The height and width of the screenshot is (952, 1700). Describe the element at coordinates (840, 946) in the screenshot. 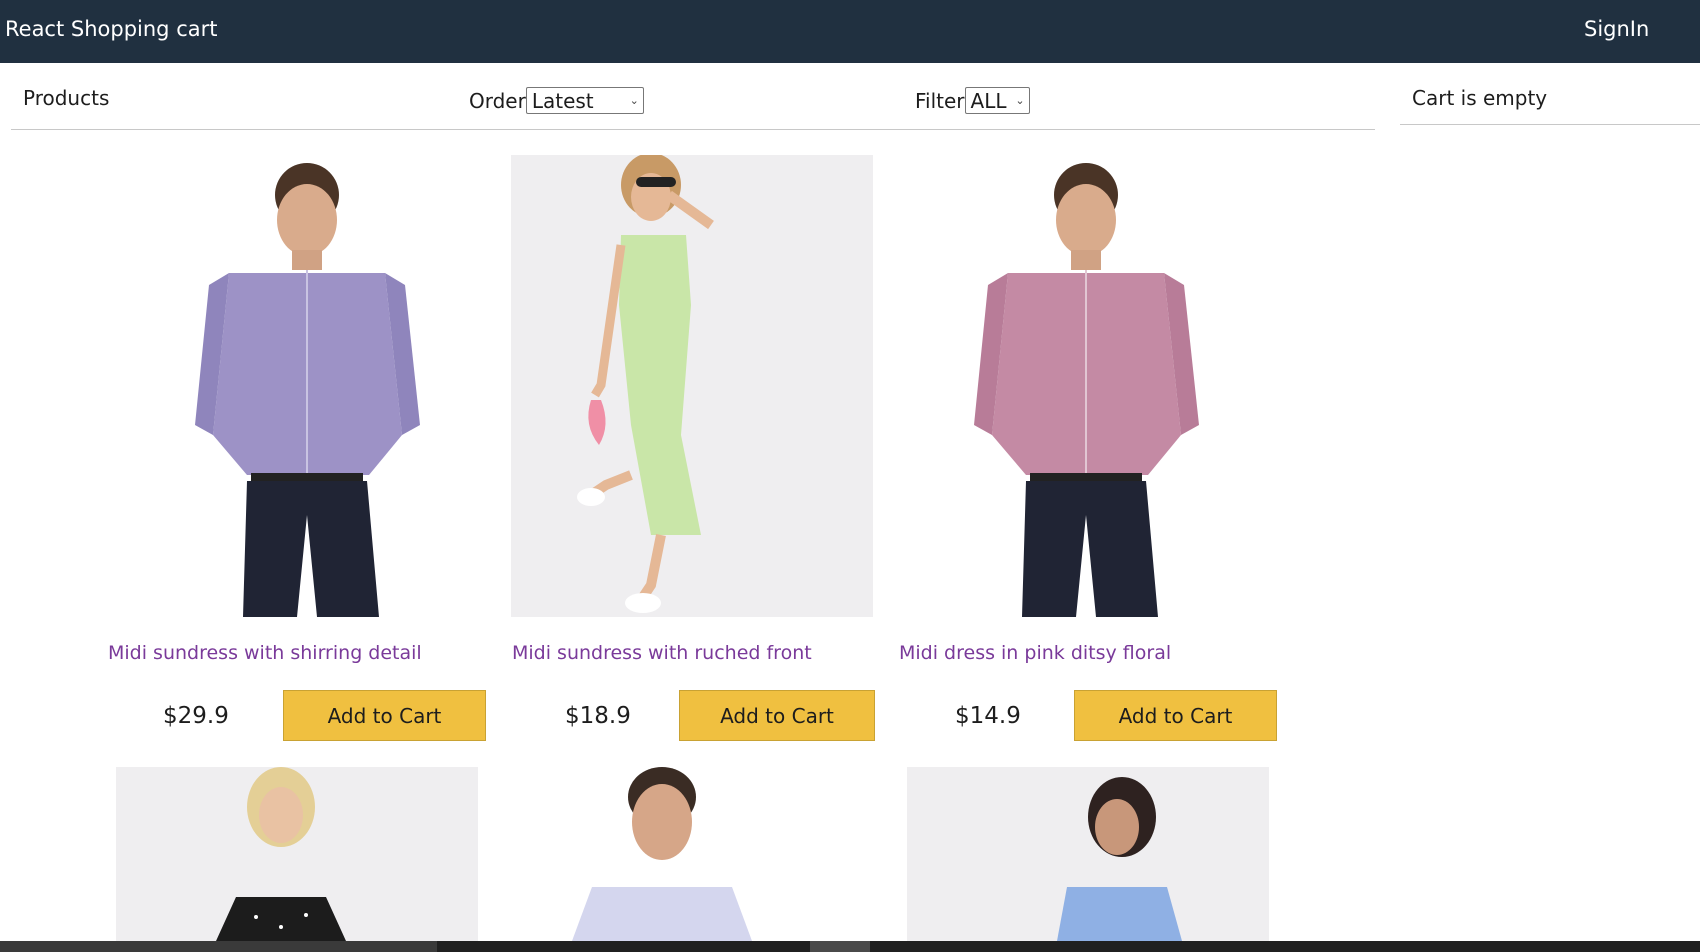

I see `scrollbar-thumb` at that location.